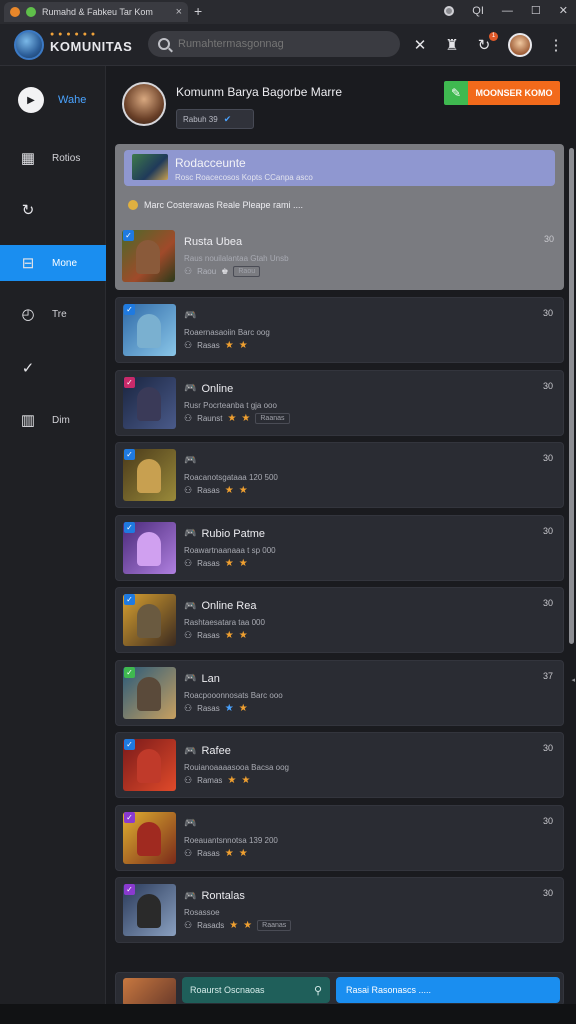 Image resolution: width=576 pixels, height=1024 pixels. What do you see at coordinates (478, 11) in the screenshot?
I see `extension-button: QI` at bounding box center [478, 11].